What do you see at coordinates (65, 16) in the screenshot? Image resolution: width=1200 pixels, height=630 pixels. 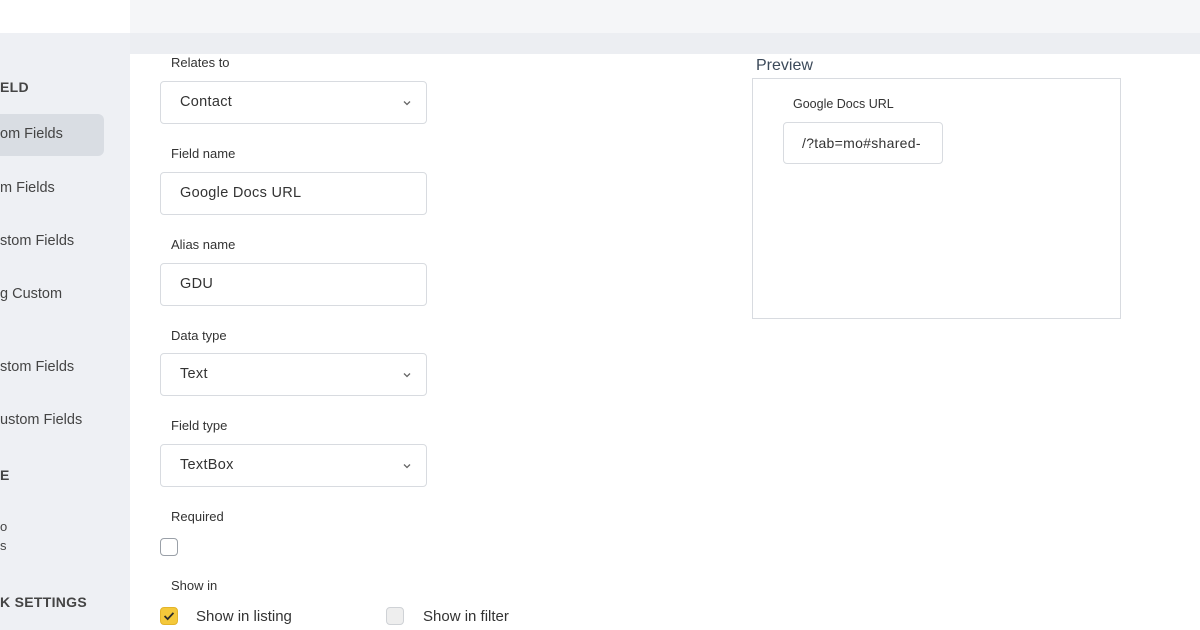 I see `sidebar-logo-area` at bounding box center [65, 16].